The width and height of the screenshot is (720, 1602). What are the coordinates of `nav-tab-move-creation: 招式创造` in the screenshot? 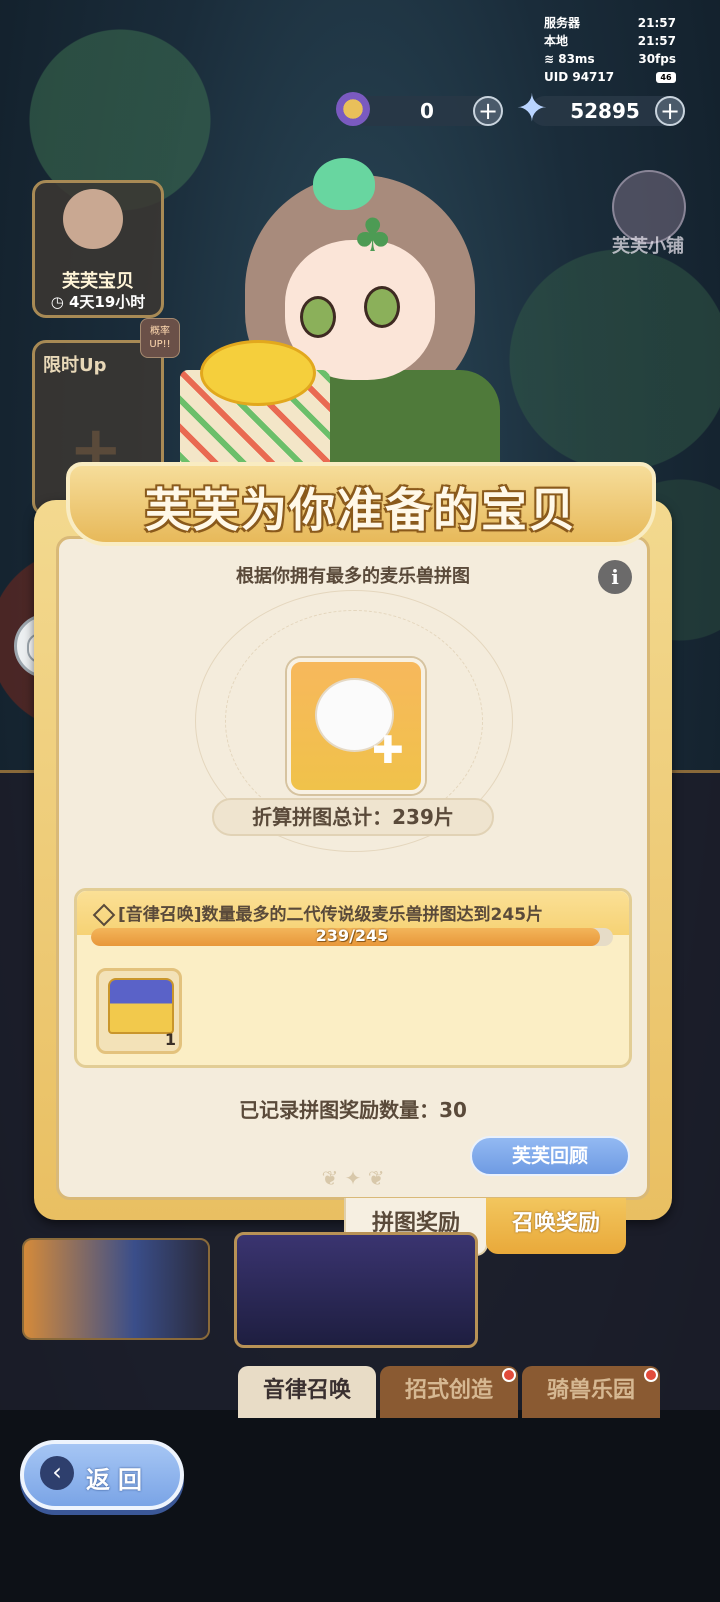 It's located at (449, 1392).